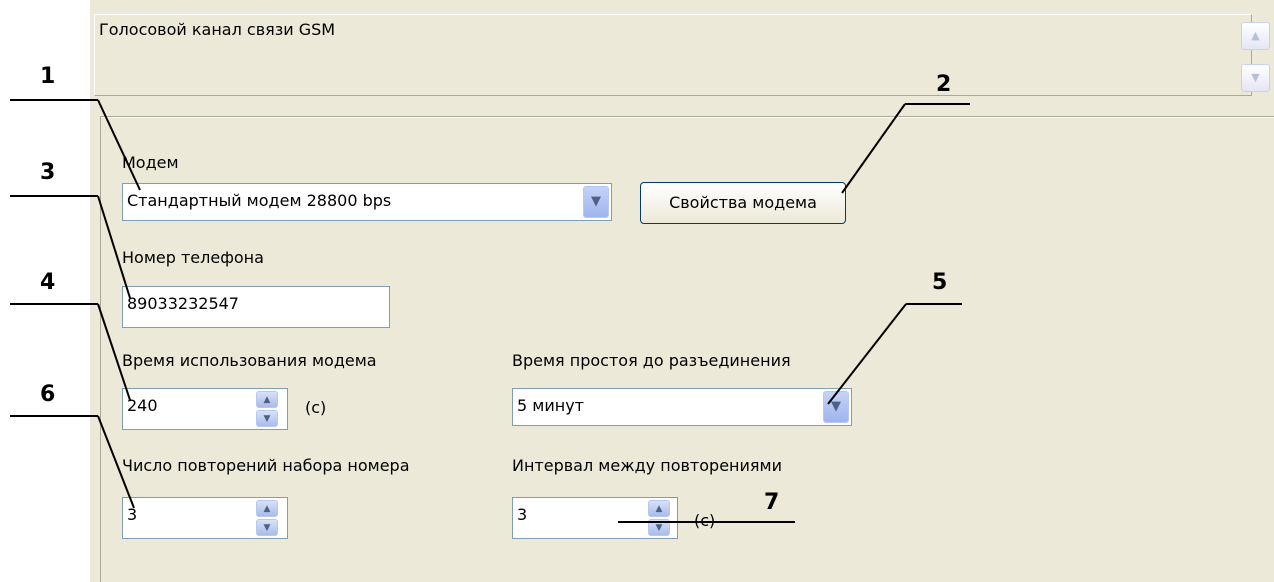 The image size is (1274, 582). What do you see at coordinates (114, 247) in the screenshot?
I see `callout-3-leader` at bounding box center [114, 247].